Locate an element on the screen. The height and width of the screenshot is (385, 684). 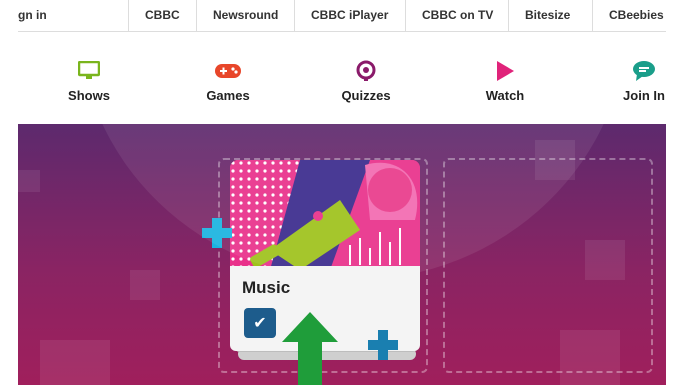
gamepad-icon is located at coordinates (228, 71).